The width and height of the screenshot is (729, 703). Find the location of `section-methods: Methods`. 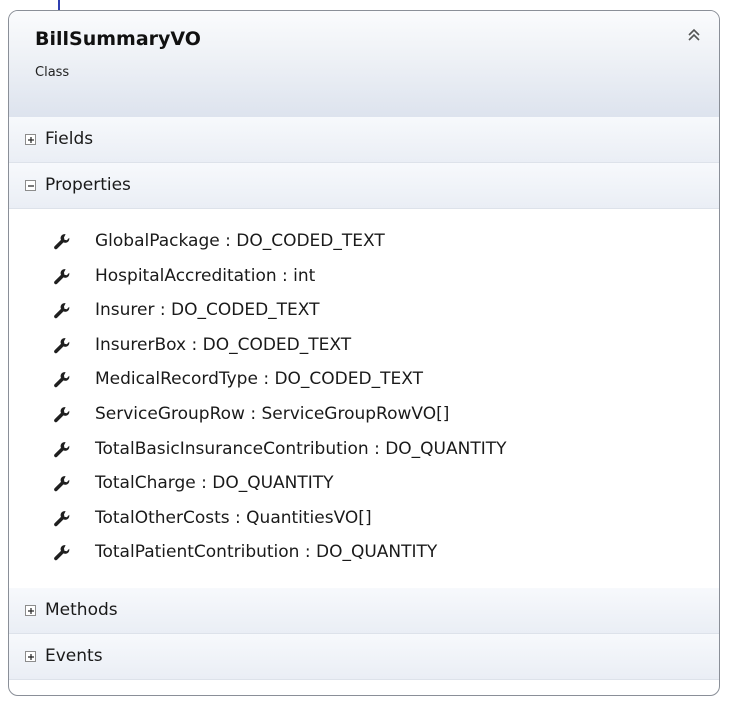

section-methods: Methods is located at coordinates (364, 611).